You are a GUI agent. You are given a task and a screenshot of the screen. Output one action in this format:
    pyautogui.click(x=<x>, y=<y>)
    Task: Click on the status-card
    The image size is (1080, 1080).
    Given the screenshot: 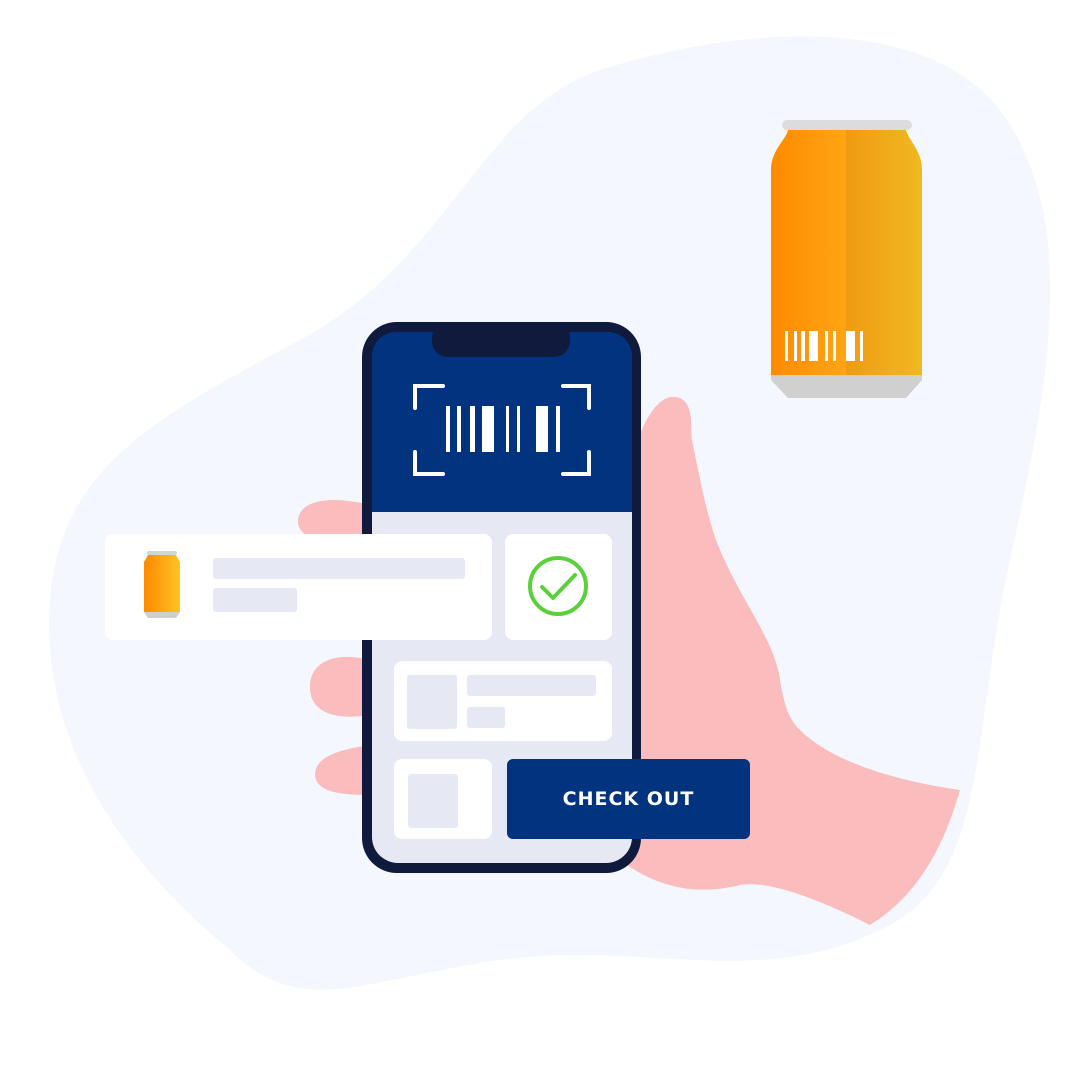 What is the action you would take?
    pyautogui.click(x=558, y=587)
    